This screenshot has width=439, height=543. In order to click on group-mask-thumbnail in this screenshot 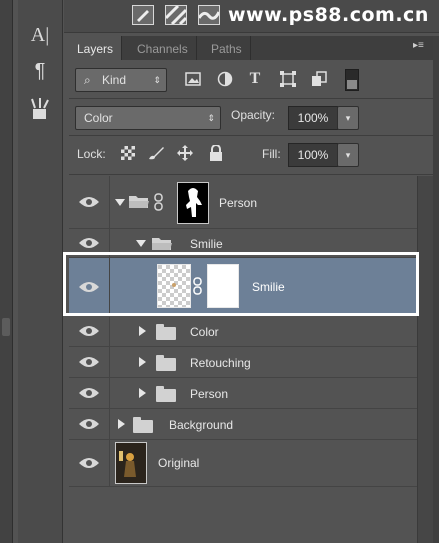, I will do `click(193, 203)`.